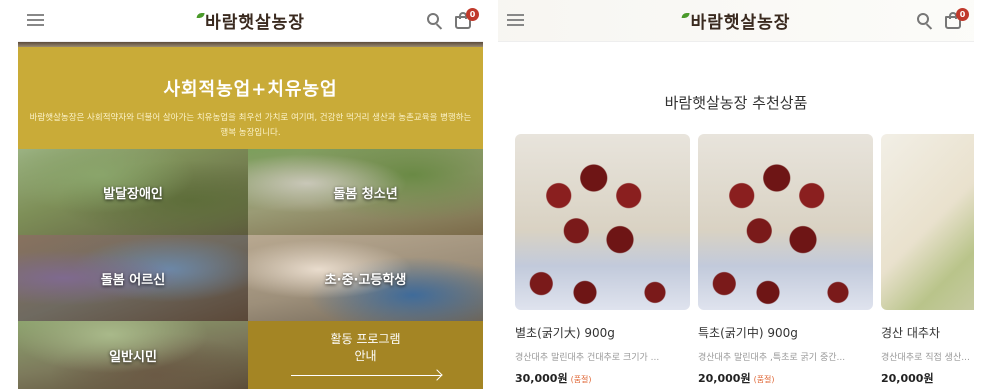 The height and width of the screenshot is (389, 985). I want to click on program-info-button: 활동 프로그램 안내, so click(365, 355).